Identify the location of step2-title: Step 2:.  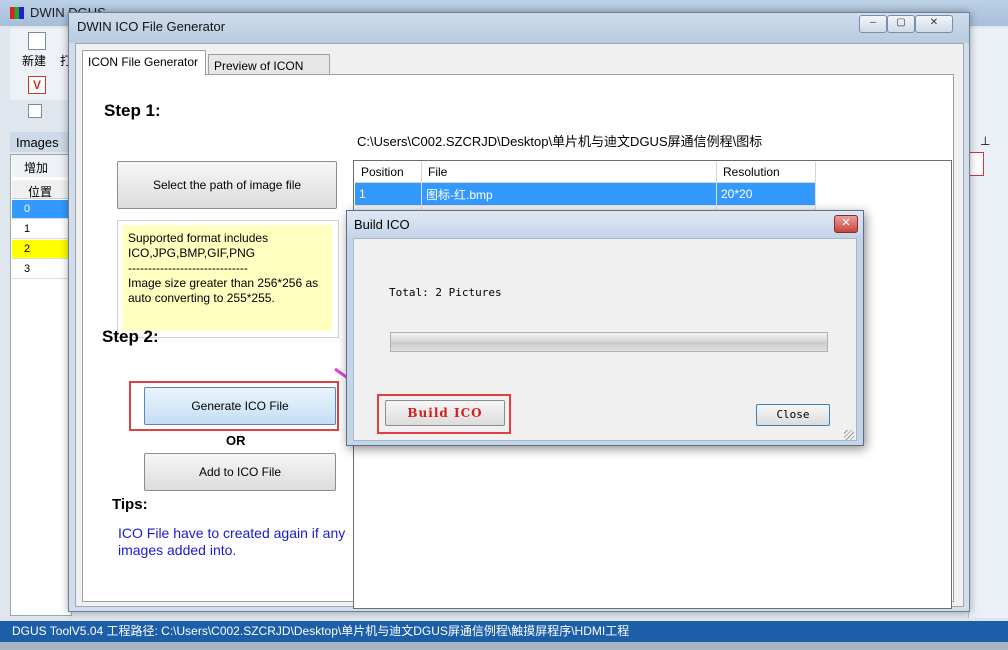
(130, 336).